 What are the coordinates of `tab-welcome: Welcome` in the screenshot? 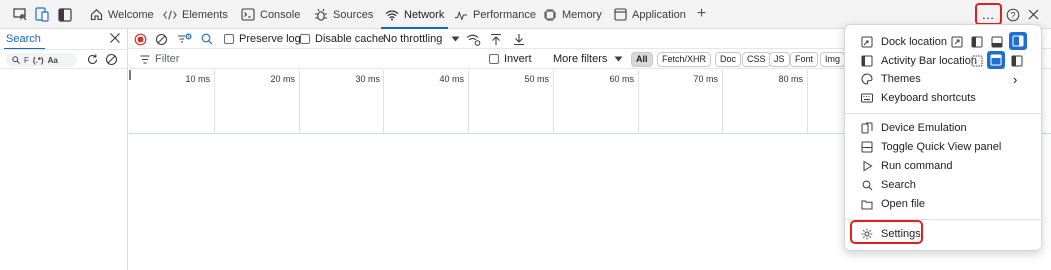 It's located at (121, 14).